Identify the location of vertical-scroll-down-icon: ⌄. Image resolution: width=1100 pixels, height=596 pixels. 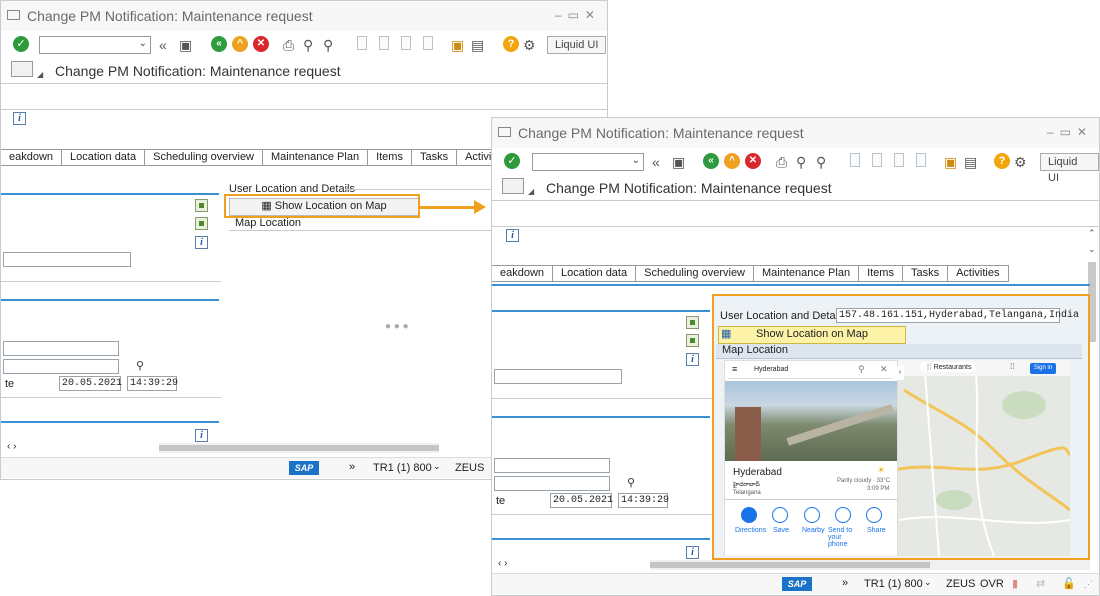
(1092, 249).